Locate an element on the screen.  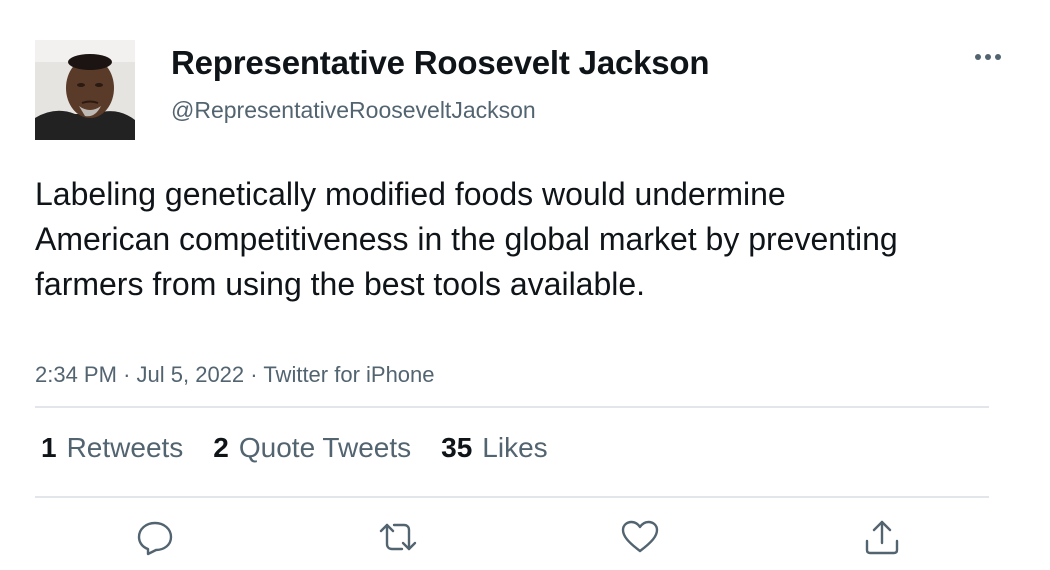
like-button is located at coordinates (640, 537).